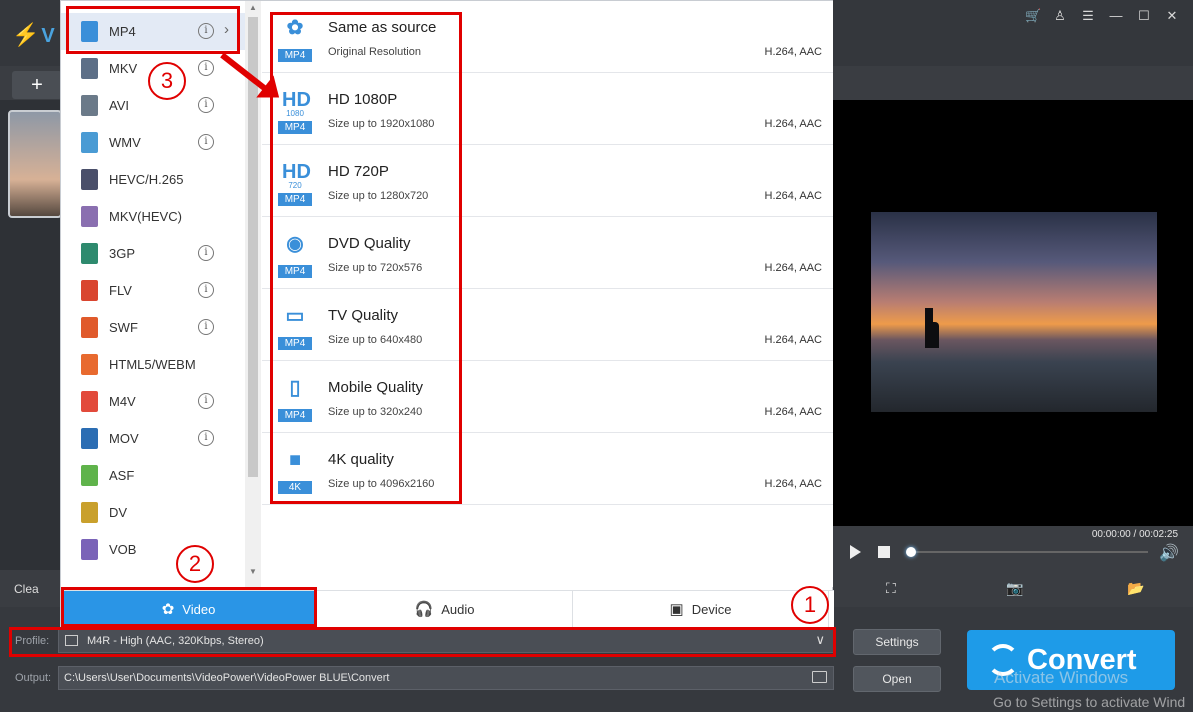 The width and height of the screenshot is (1193, 712). What do you see at coordinates (855, 552) in the screenshot?
I see `play-icon` at bounding box center [855, 552].